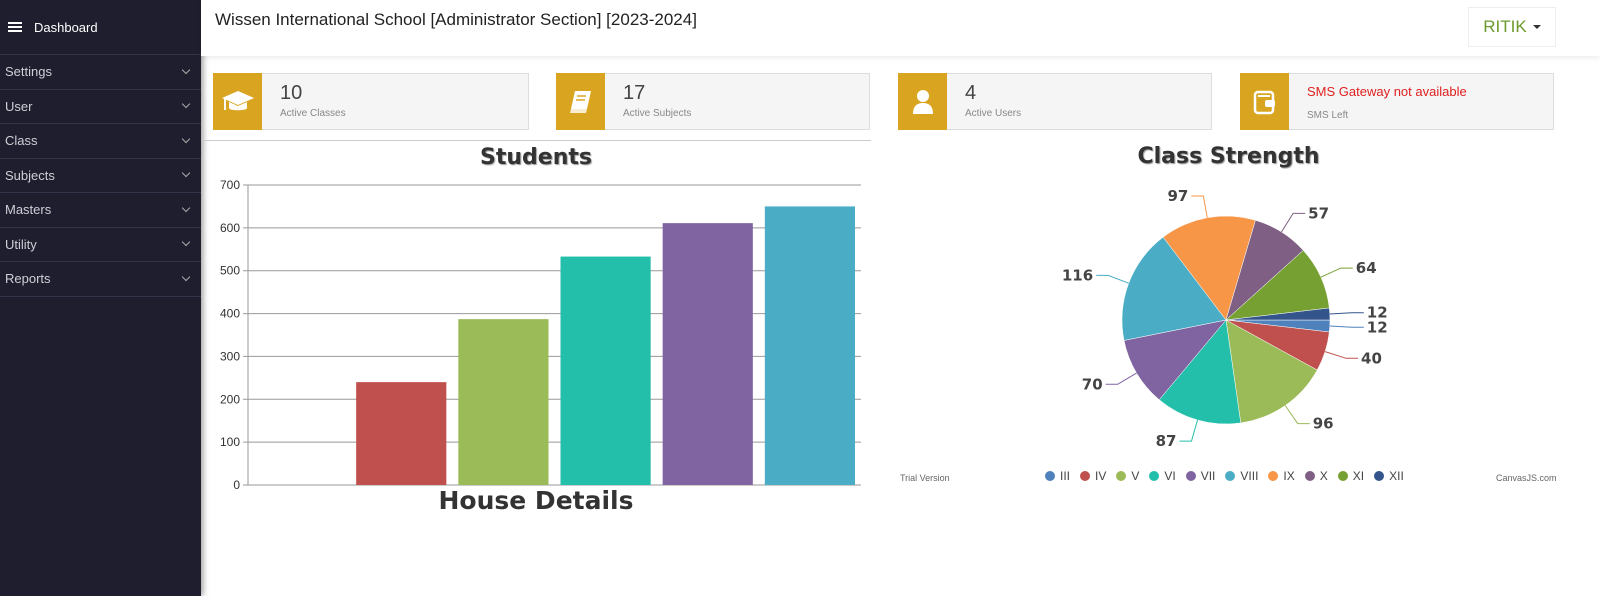  Describe the element at coordinates (1162, 476) in the screenshot. I see `legend-item: VI` at that location.